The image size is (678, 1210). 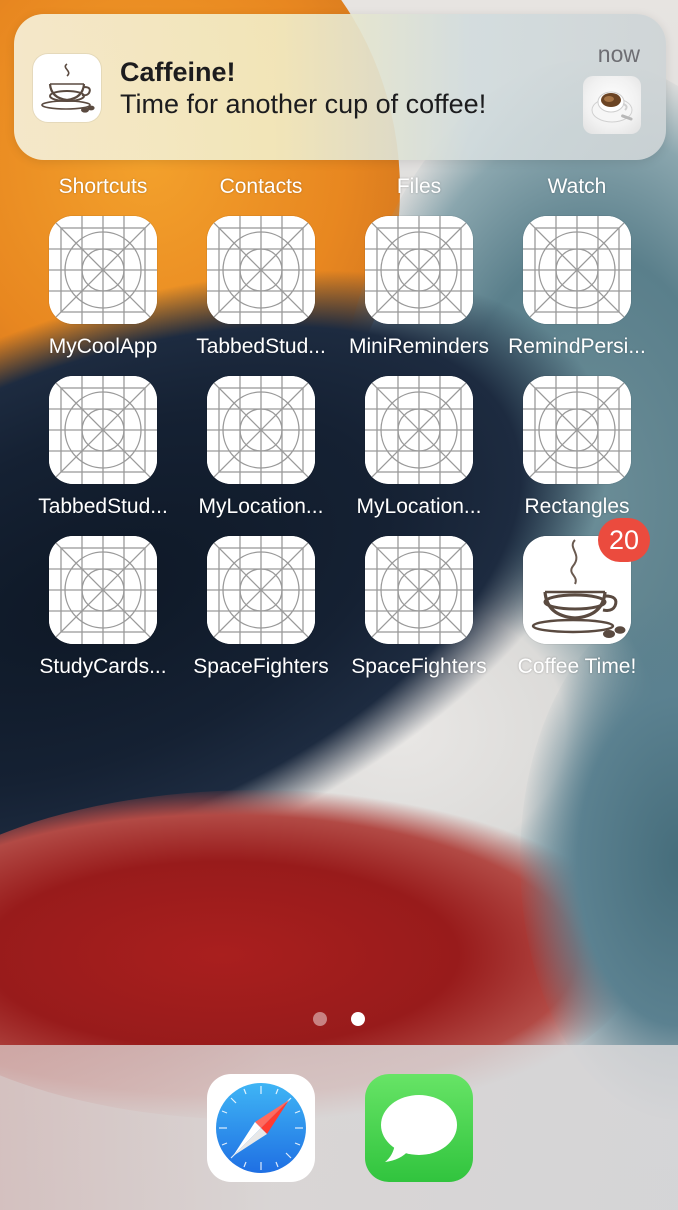 I want to click on notification-title: Caffeine!, so click(x=178, y=72).